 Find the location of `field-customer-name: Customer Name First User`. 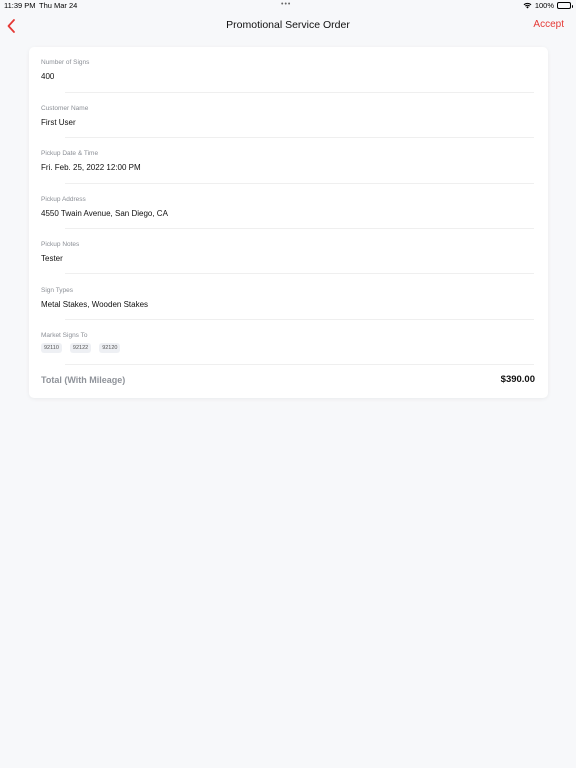

field-customer-name: Customer Name First User is located at coordinates (287, 116).